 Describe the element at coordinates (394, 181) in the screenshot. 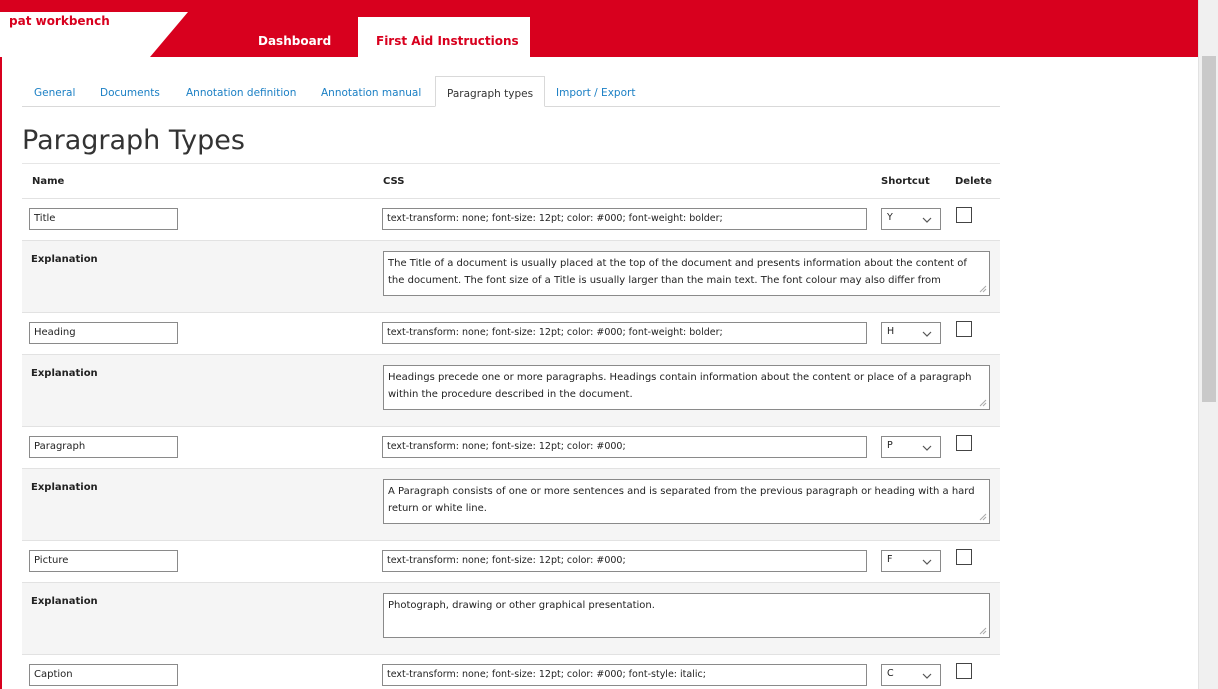

I see `column-header-css: CSS` at that location.